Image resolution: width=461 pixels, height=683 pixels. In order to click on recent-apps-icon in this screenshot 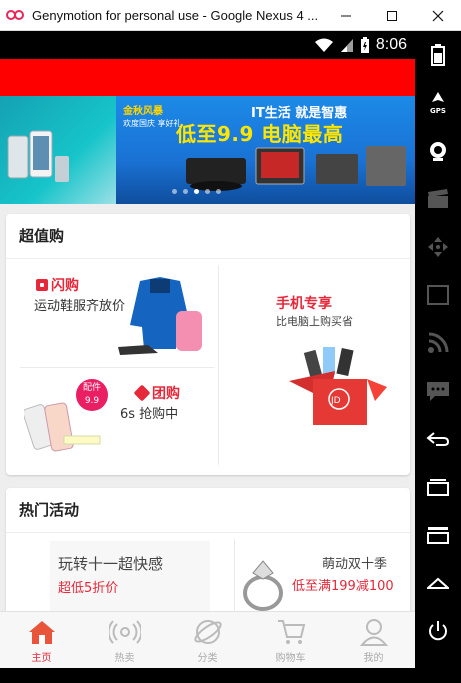, I will do `click(438, 487)`.